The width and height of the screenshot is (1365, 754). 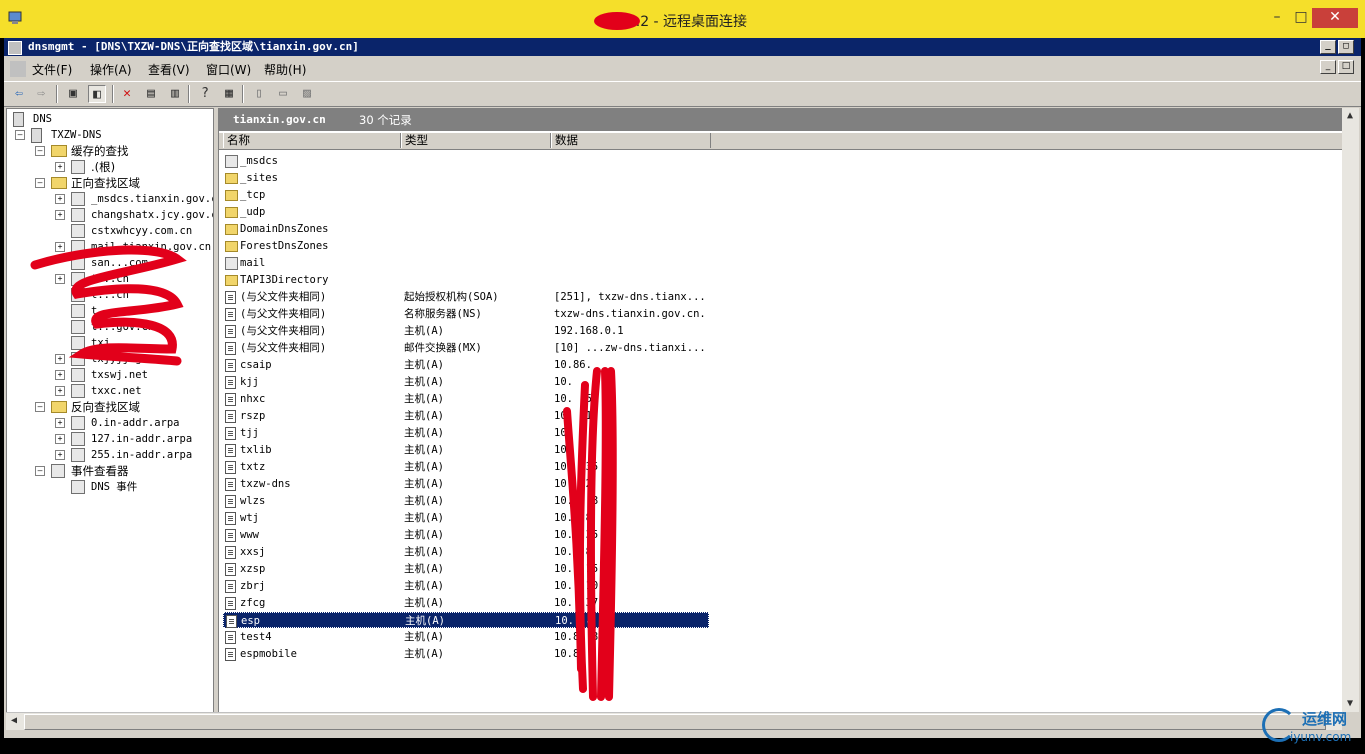 What do you see at coordinates (1350, 116) in the screenshot?
I see `scroll-up-icon: ▲` at bounding box center [1350, 116].